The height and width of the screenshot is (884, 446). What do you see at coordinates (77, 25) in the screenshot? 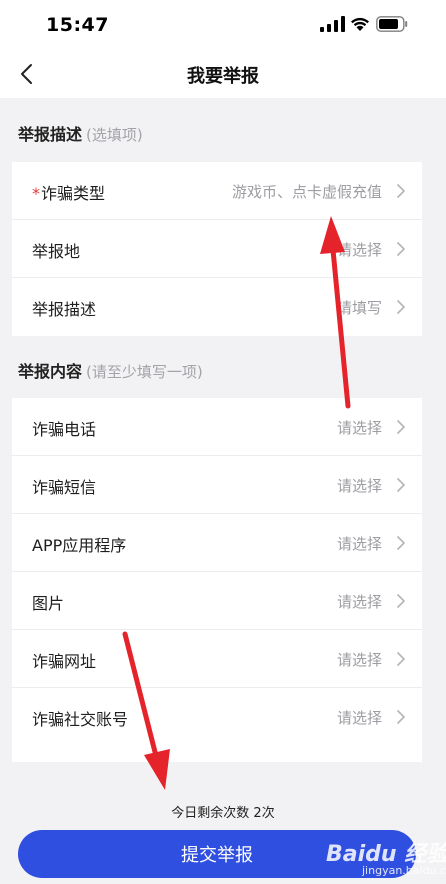
I see `status-time: 15:47` at bounding box center [77, 25].